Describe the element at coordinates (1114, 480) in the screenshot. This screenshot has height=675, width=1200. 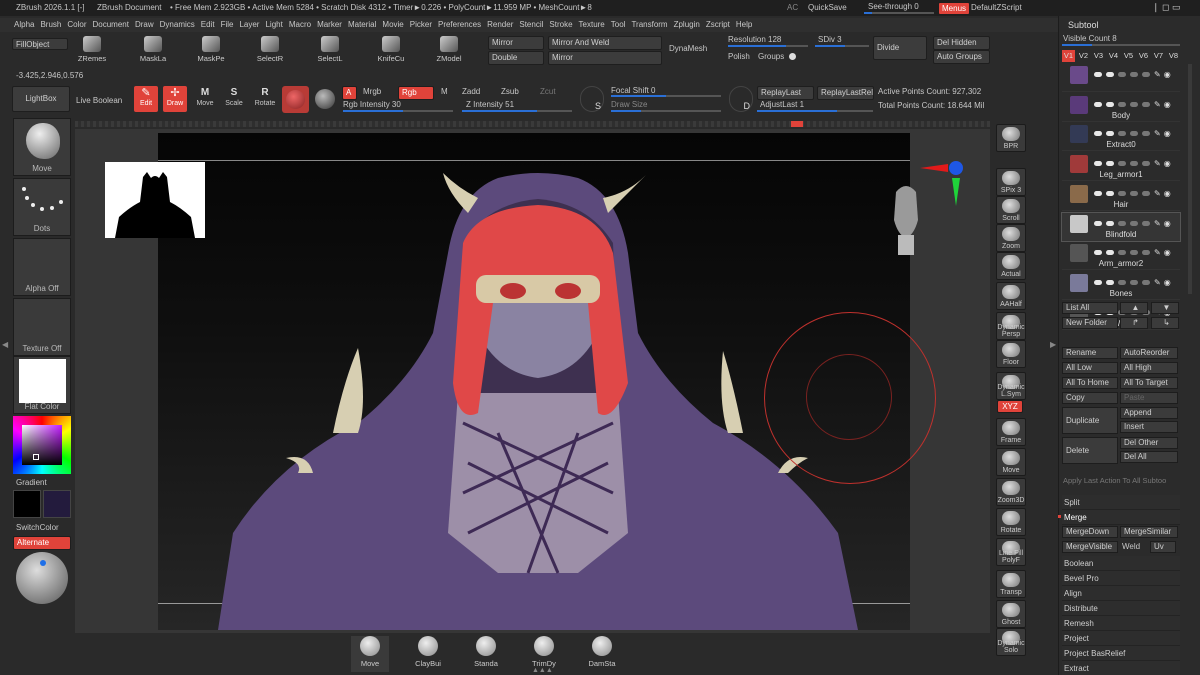
I see `apply-last-action-button: Apply Last Action To All Subtoo` at that location.